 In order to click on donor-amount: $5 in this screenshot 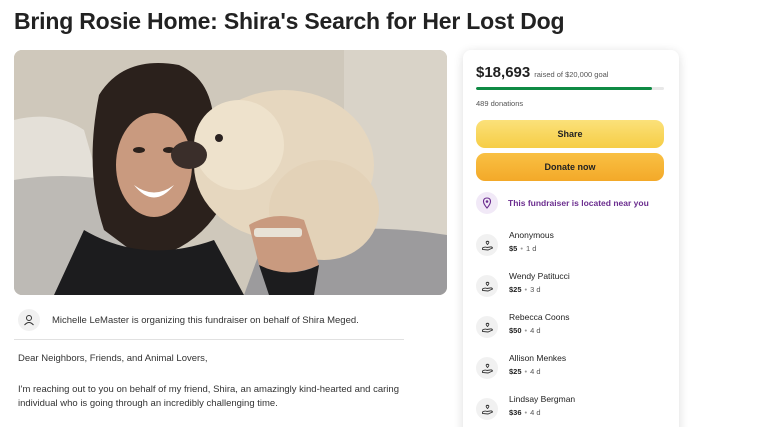, I will do `click(513, 248)`.